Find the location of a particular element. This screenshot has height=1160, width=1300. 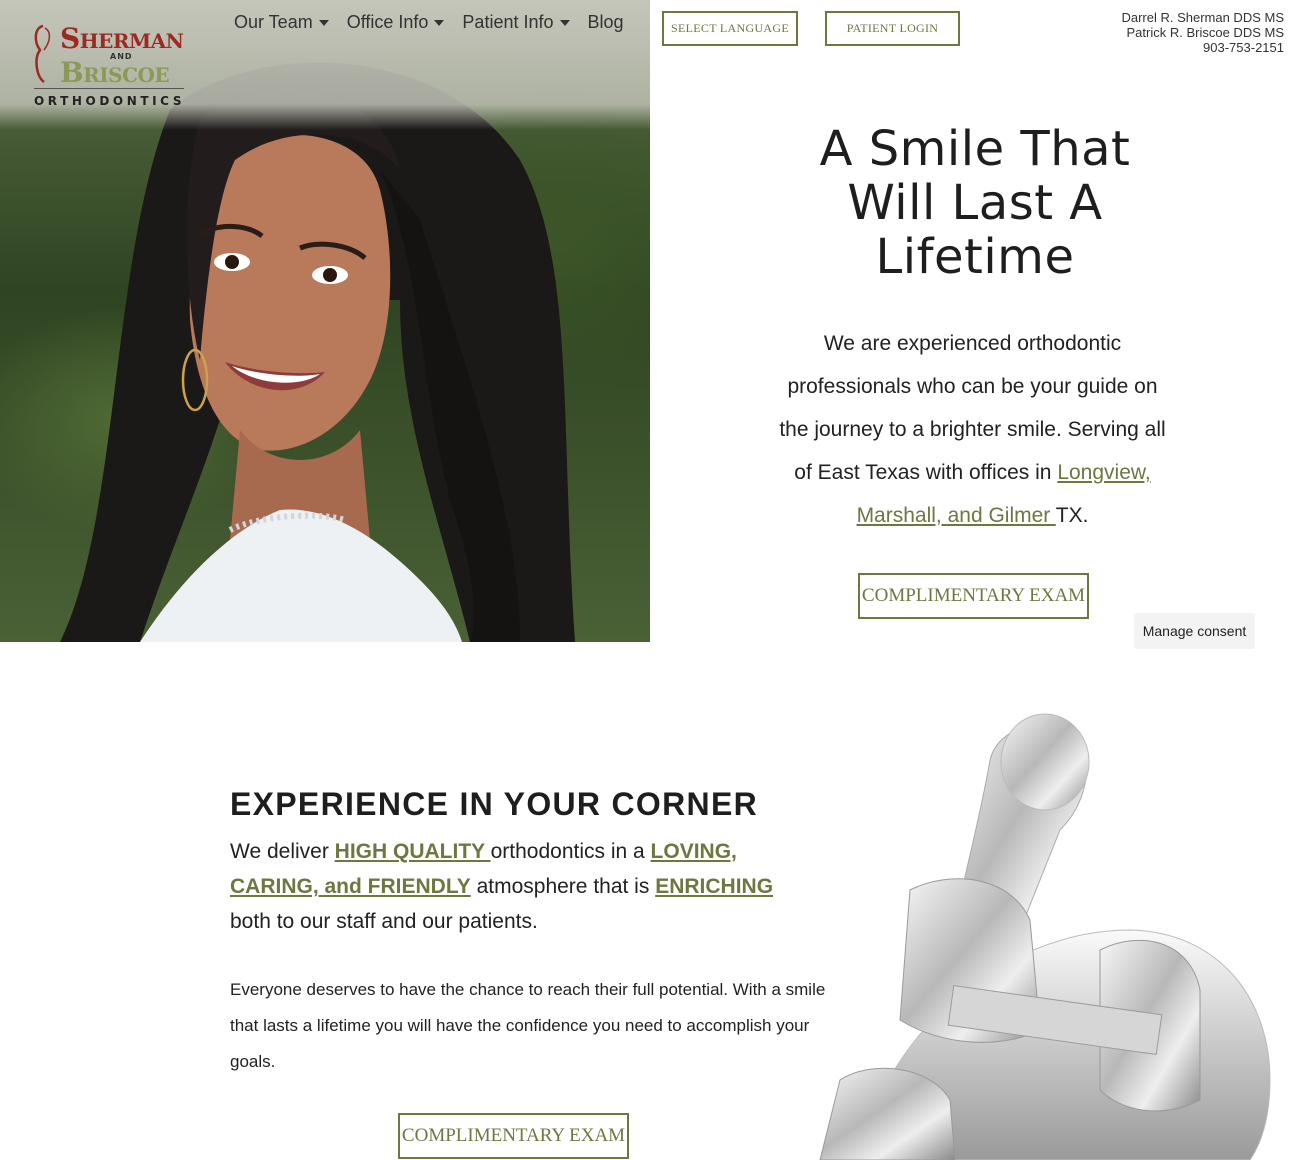

nav-item-label: Our Team is located at coordinates (273, 22).